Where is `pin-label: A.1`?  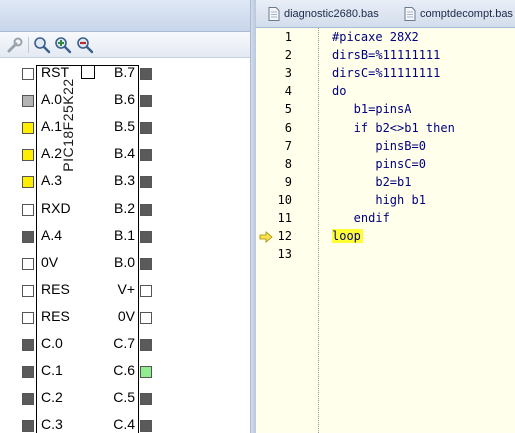 pin-label: A.1 is located at coordinates (52, 126).